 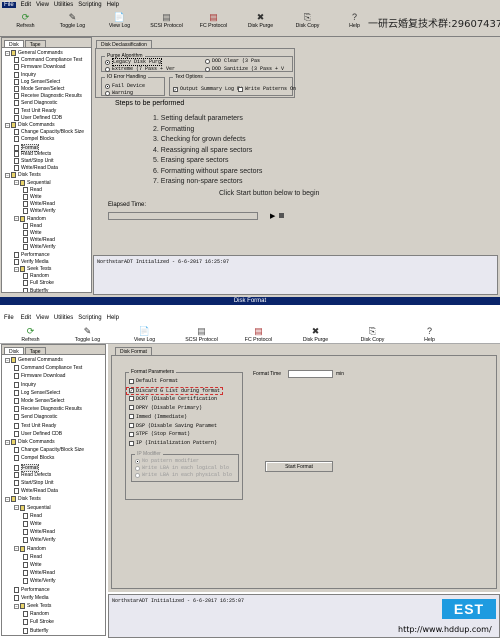 I want to click on tree-folder-random: − Random, so click(x=30, y=218).